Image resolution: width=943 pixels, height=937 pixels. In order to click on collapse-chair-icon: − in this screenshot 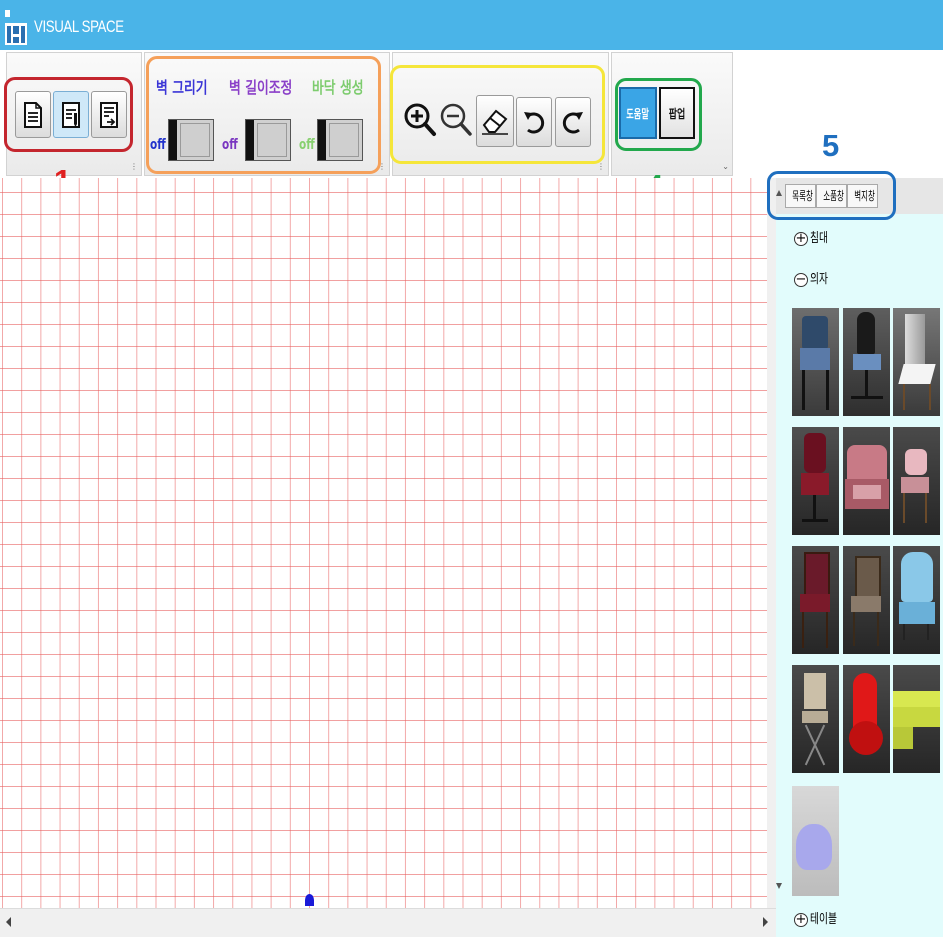, I will do `click(801, 280)`.